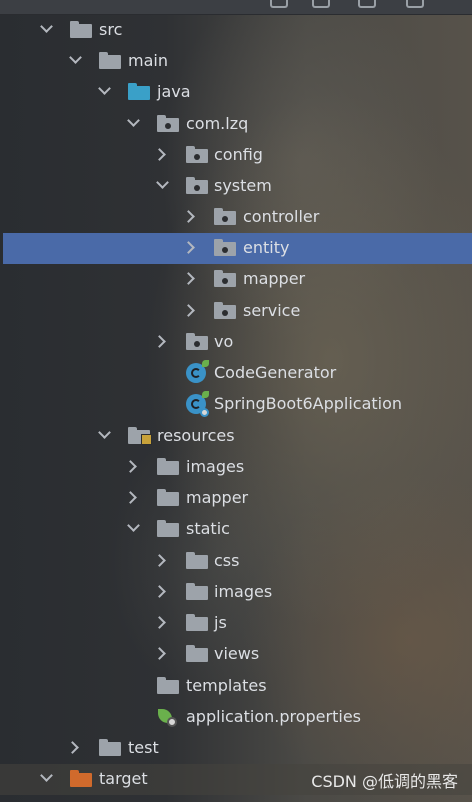 The width and height of the screenshot is (472, 802). I want to click on tree-node-label: templates, so click(226, 685).